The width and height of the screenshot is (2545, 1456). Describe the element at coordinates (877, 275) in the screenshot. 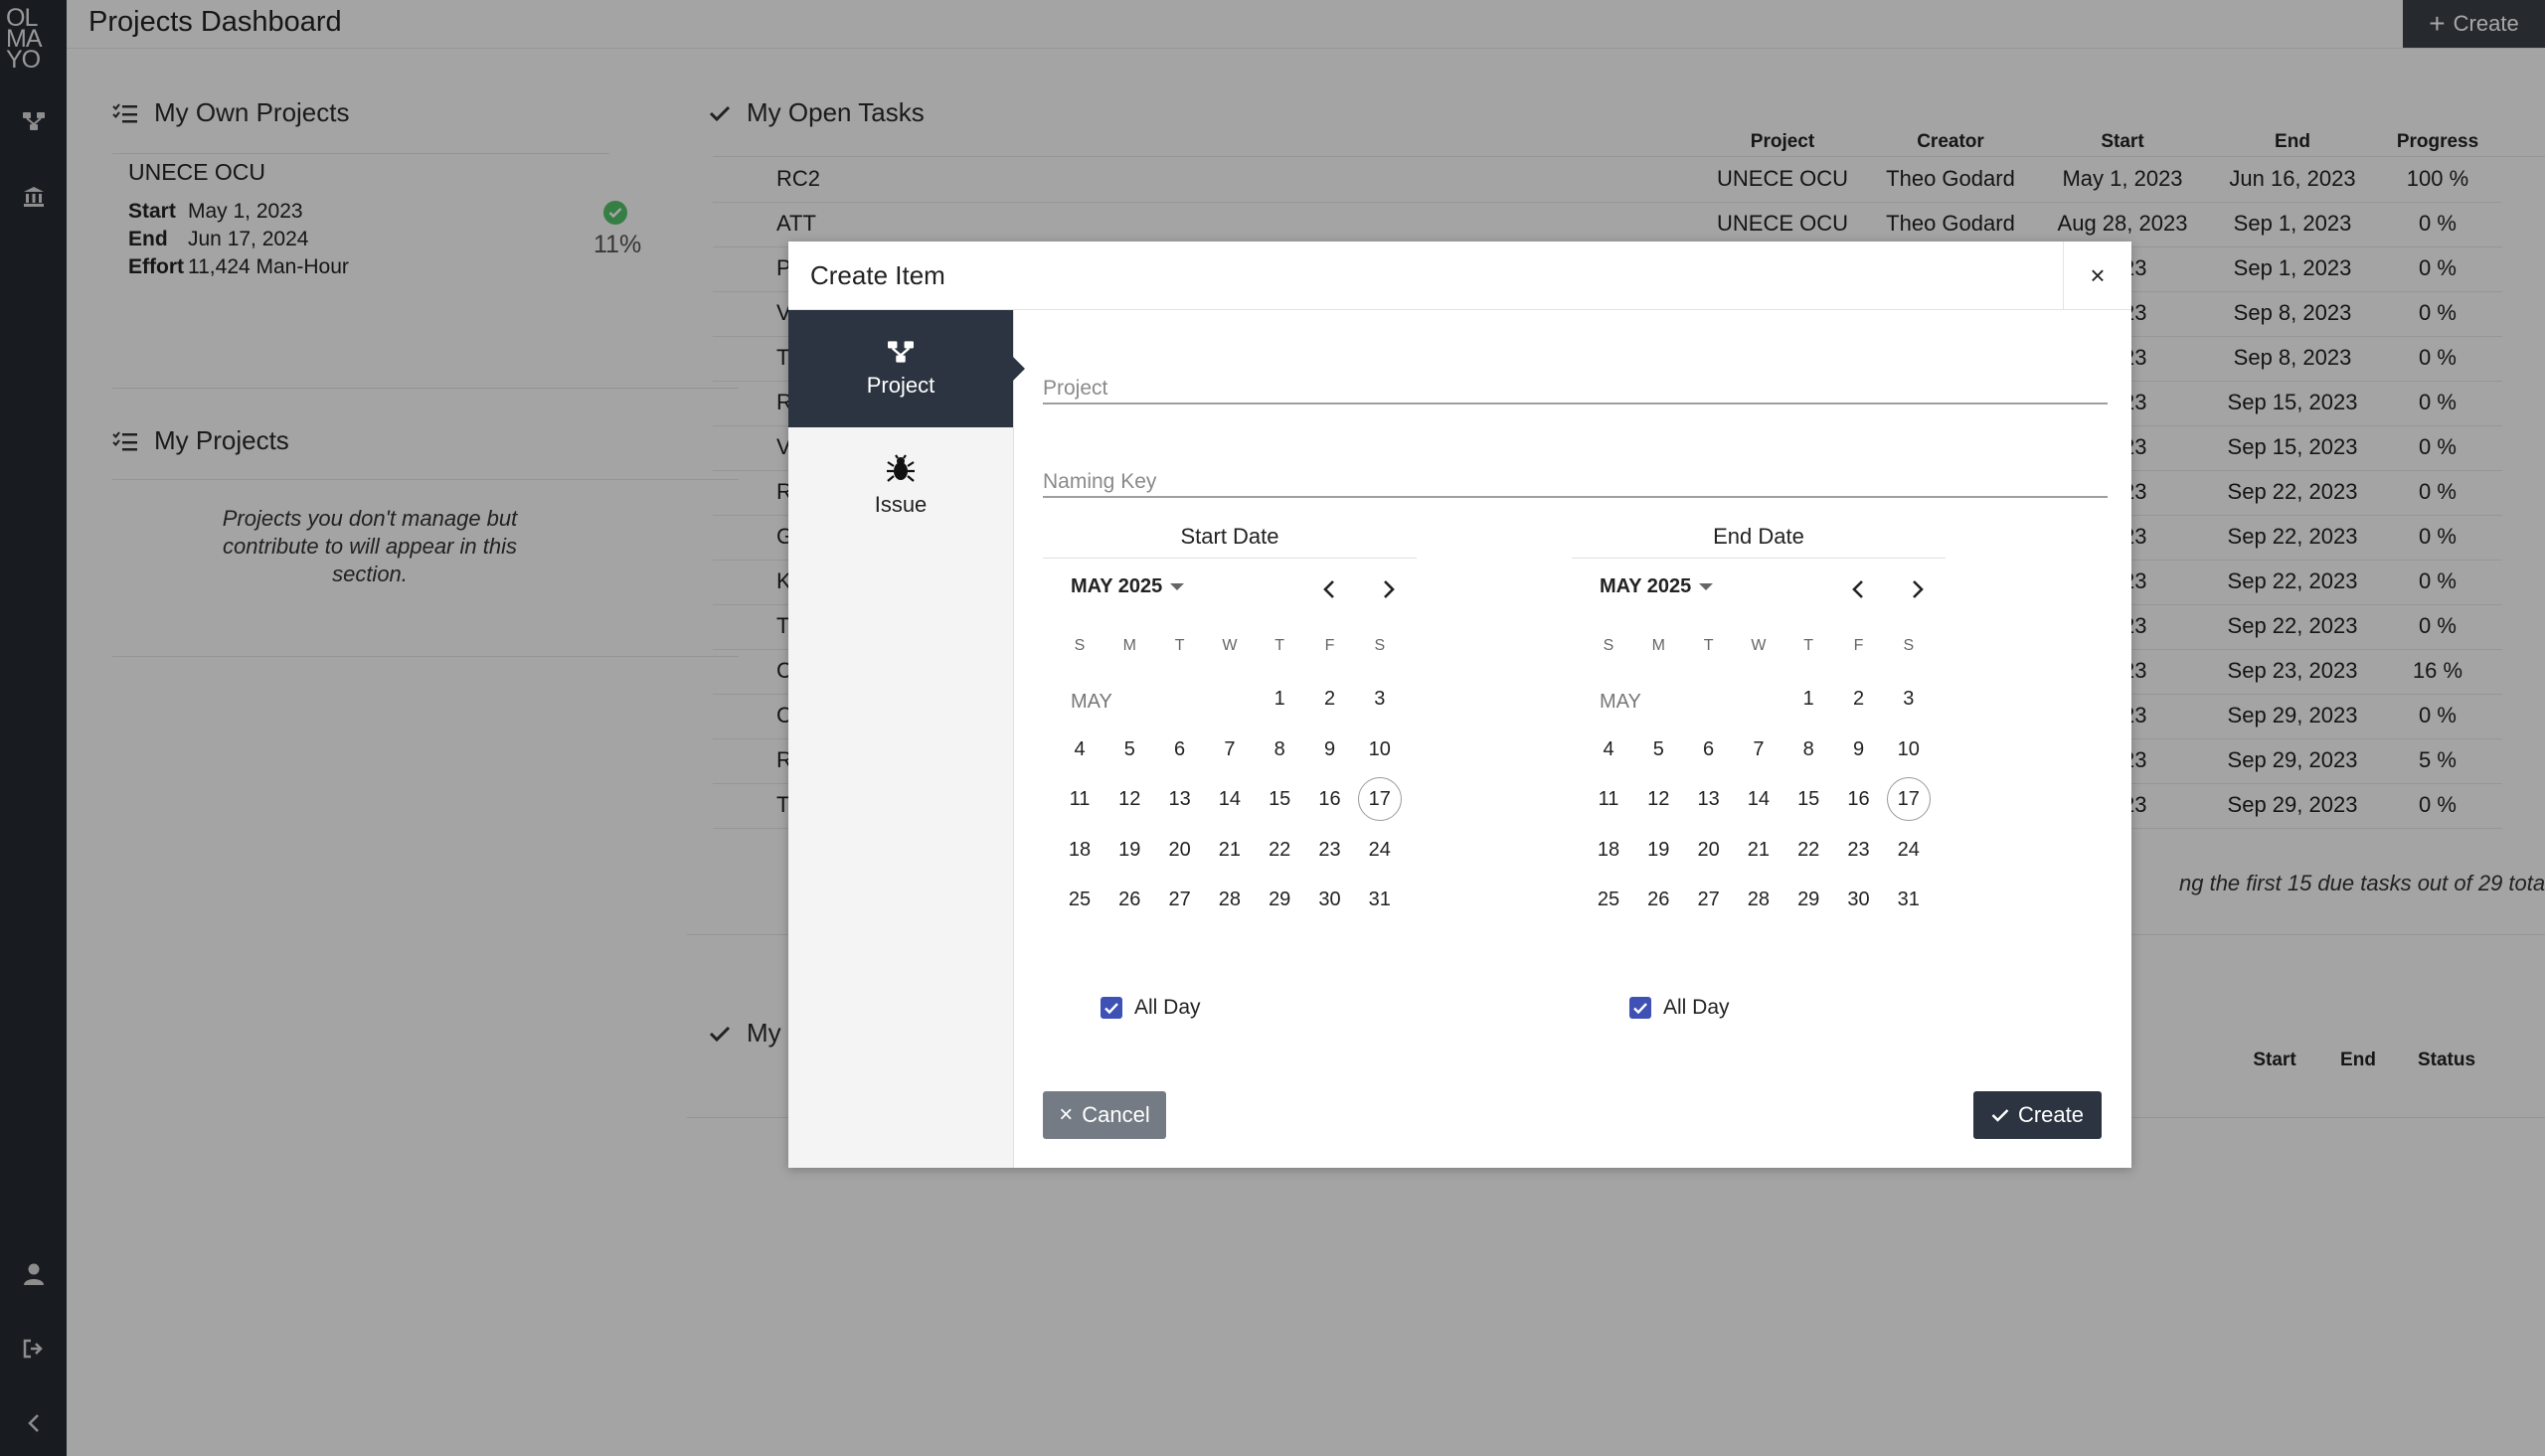

I see `dialog-title: Create Item` at that location.